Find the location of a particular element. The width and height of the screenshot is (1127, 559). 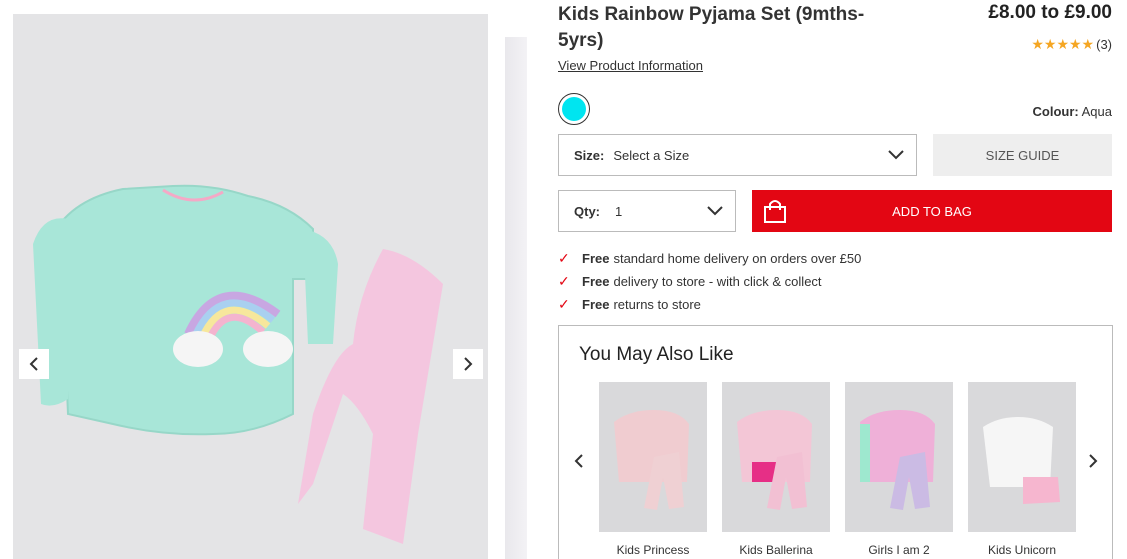

shopping-bag-icon is located at coordinates (775, 211).